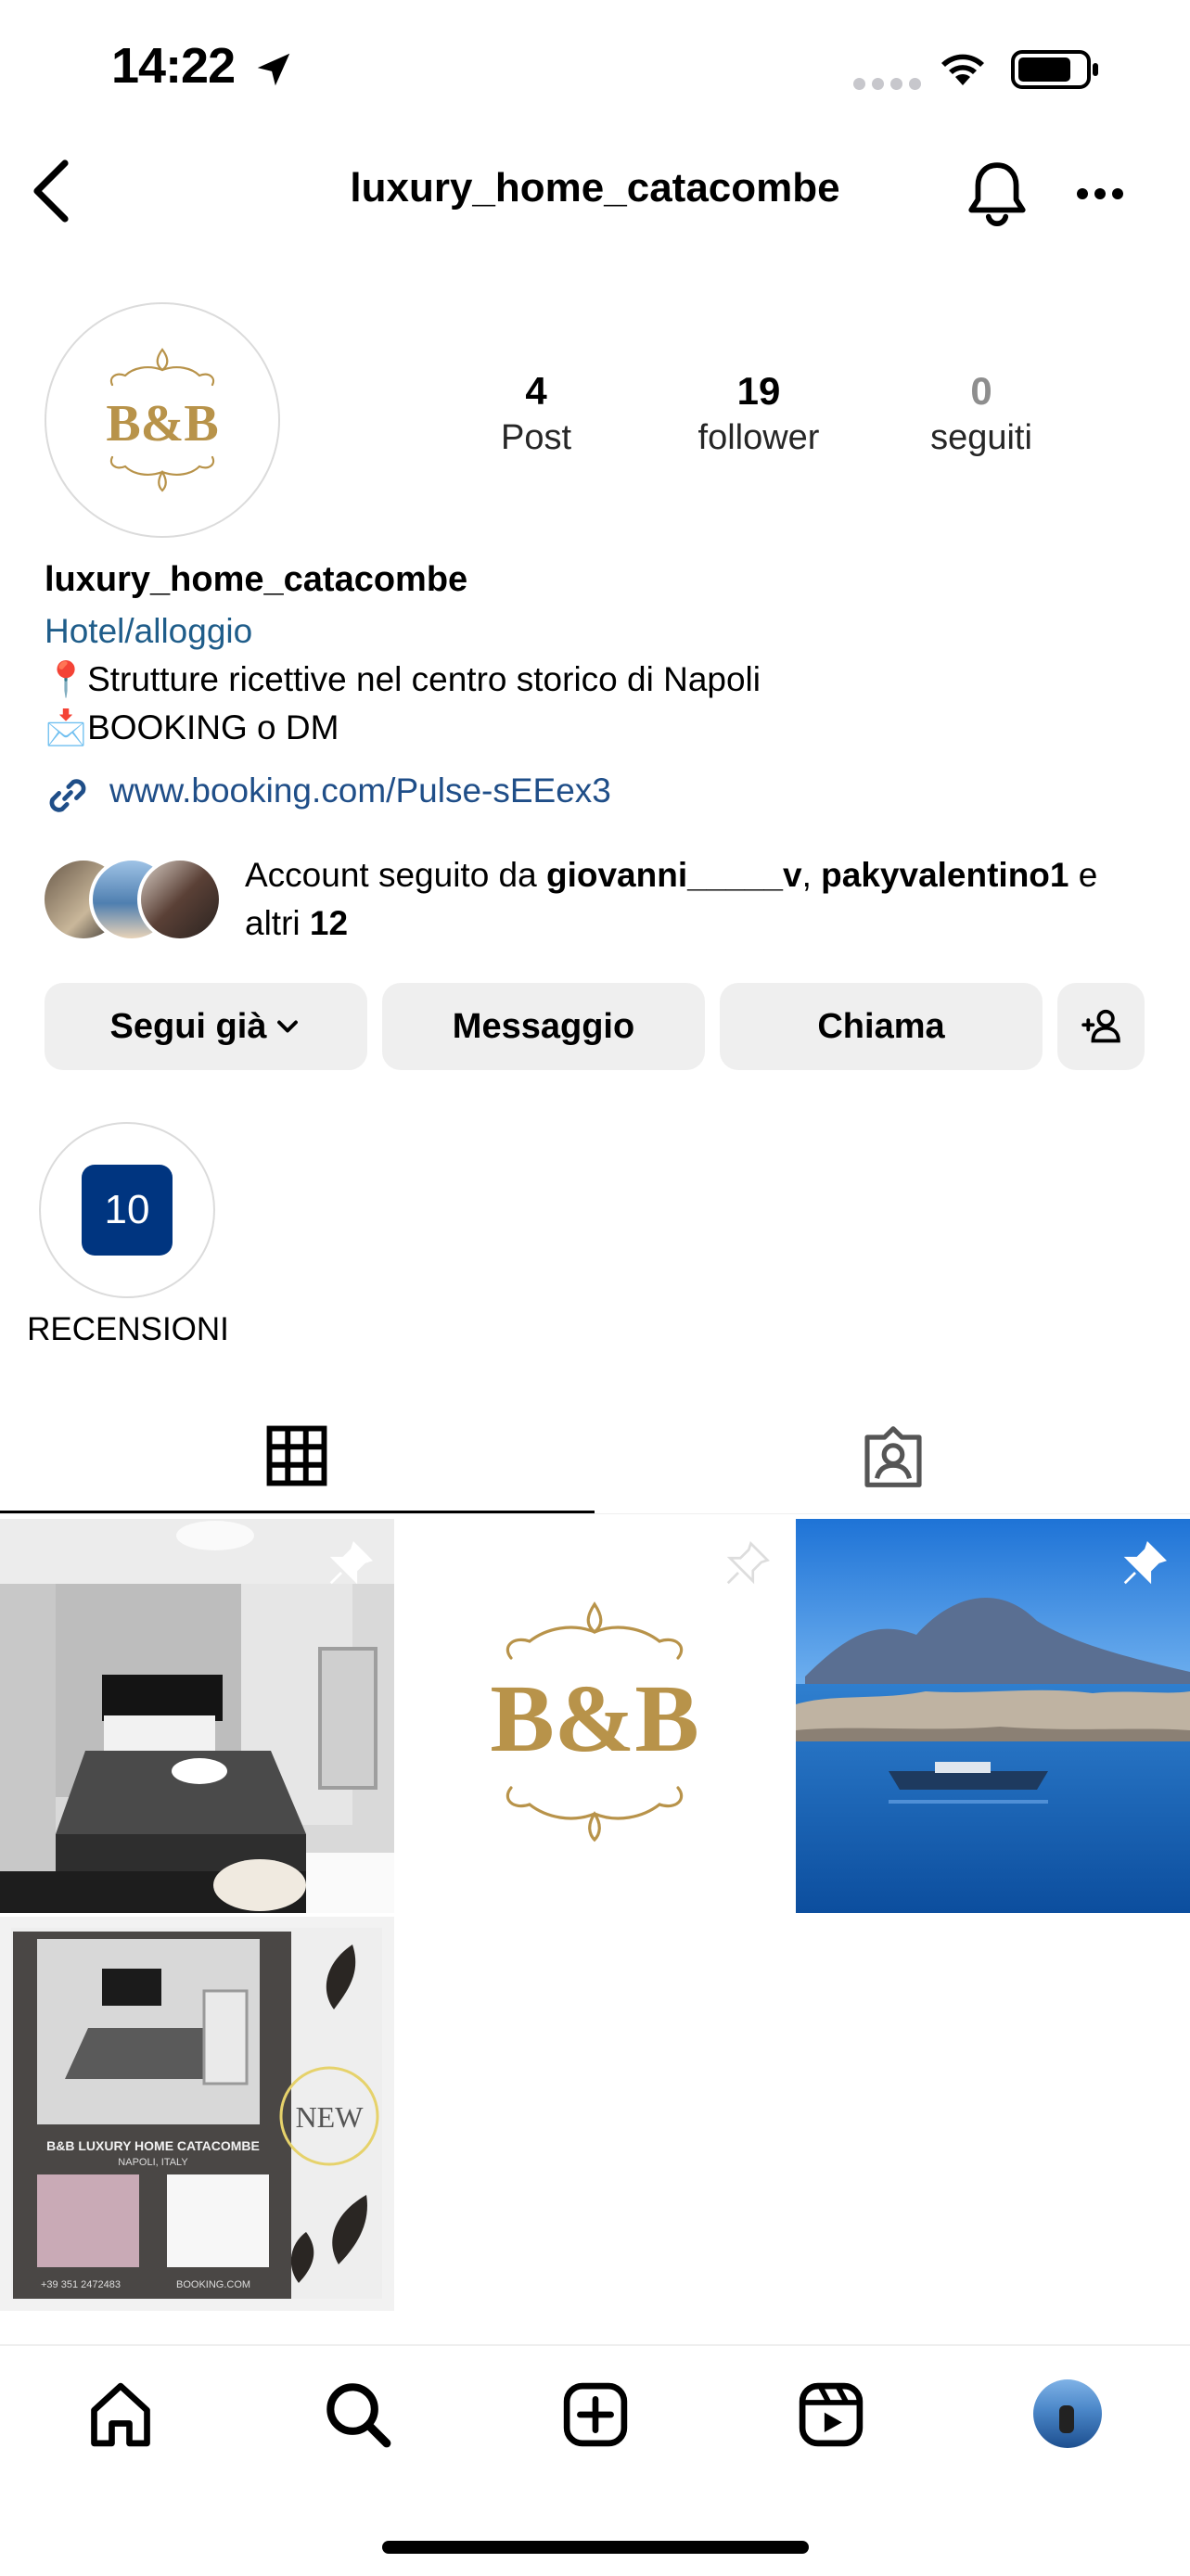  Describe the element at coordinates (120, 2414) in the screenshot. I see `home-icon` at that location.